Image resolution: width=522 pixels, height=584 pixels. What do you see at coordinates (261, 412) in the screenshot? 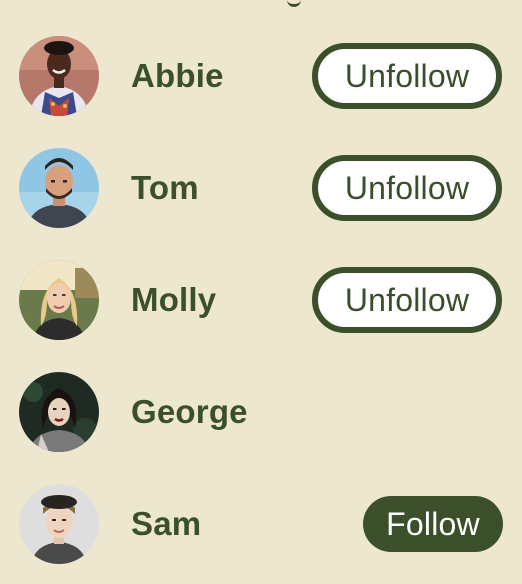
I see `user-row-george: George` at bounding box center [261, 412].